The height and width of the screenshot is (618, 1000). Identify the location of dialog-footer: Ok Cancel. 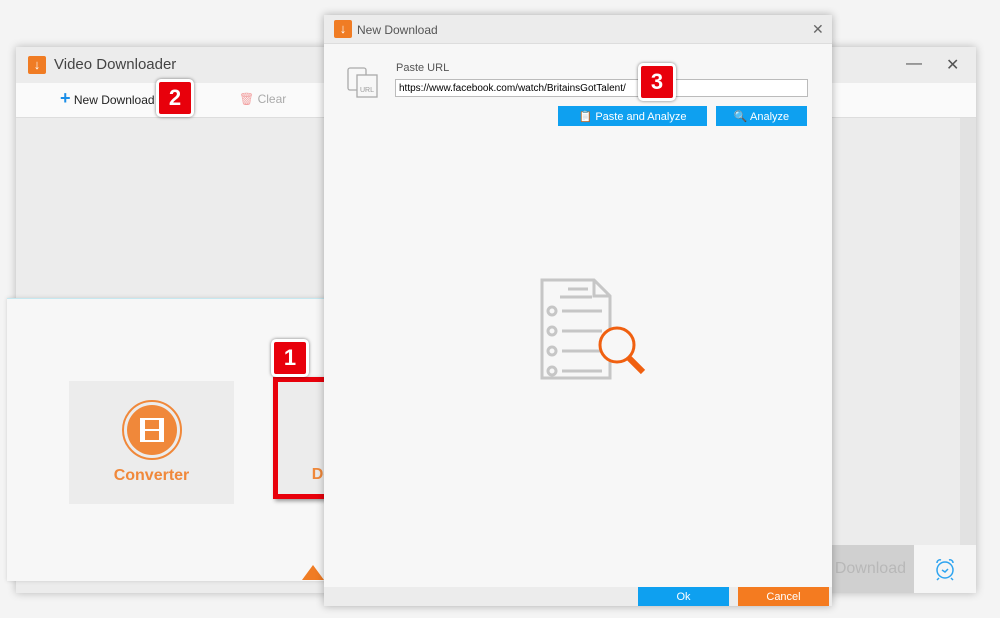
(578, 596).